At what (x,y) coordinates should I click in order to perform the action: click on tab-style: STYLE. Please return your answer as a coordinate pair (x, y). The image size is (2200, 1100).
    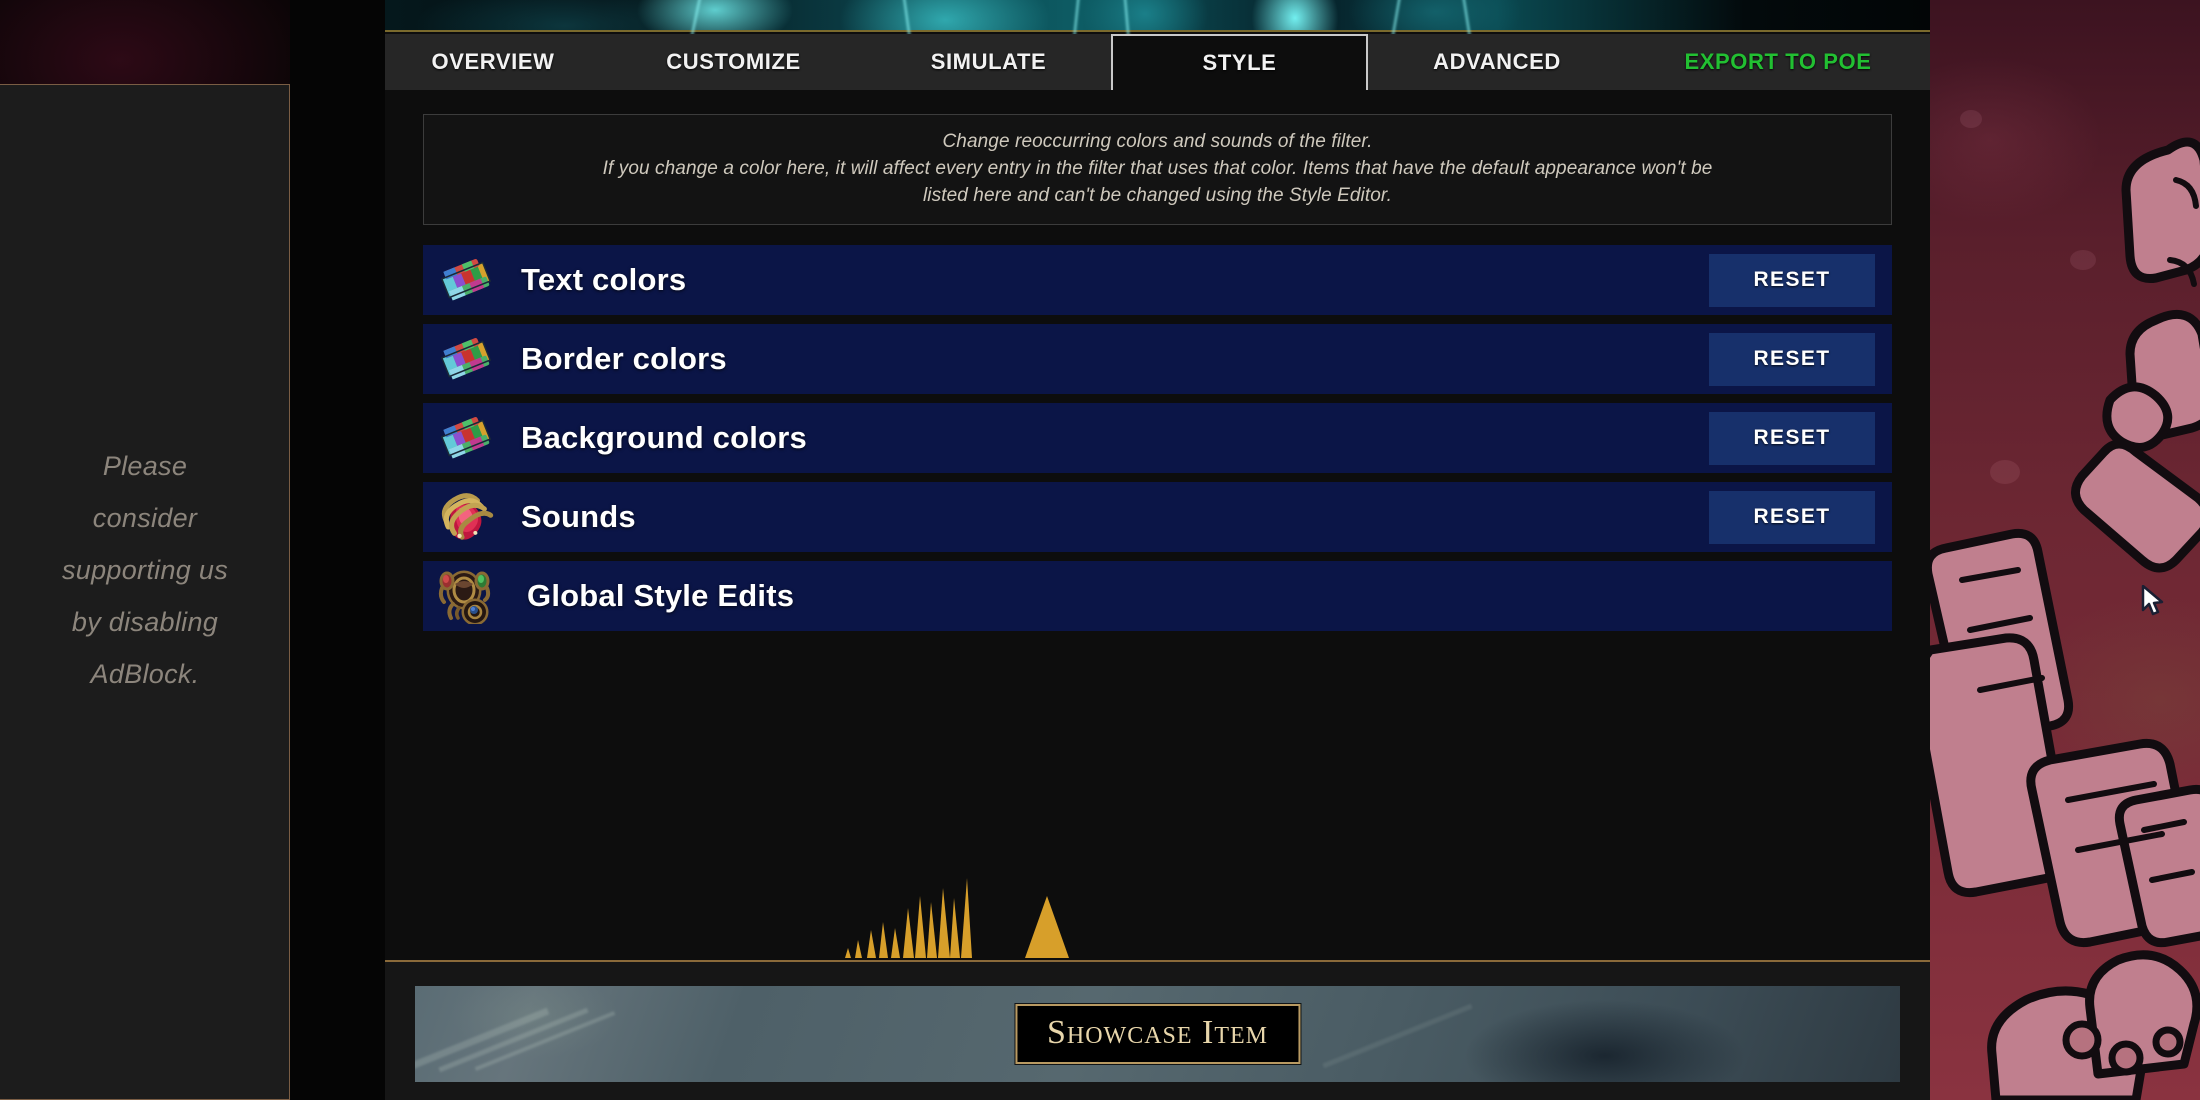
    Looking at the image, I should click on (1239, 62).